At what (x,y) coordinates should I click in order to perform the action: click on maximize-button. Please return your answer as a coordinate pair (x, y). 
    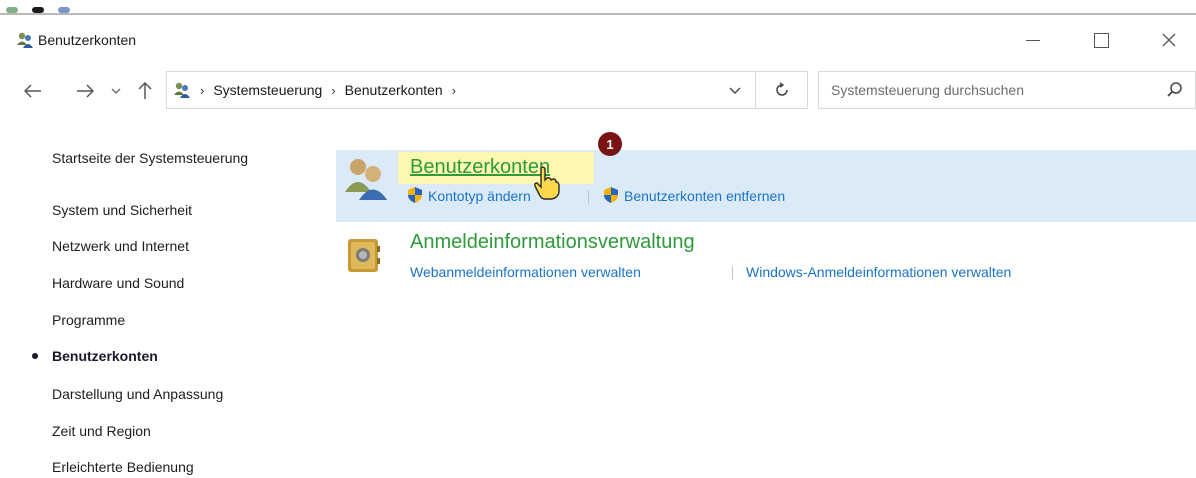
    Looking at the image, I should click on (1101, 40).